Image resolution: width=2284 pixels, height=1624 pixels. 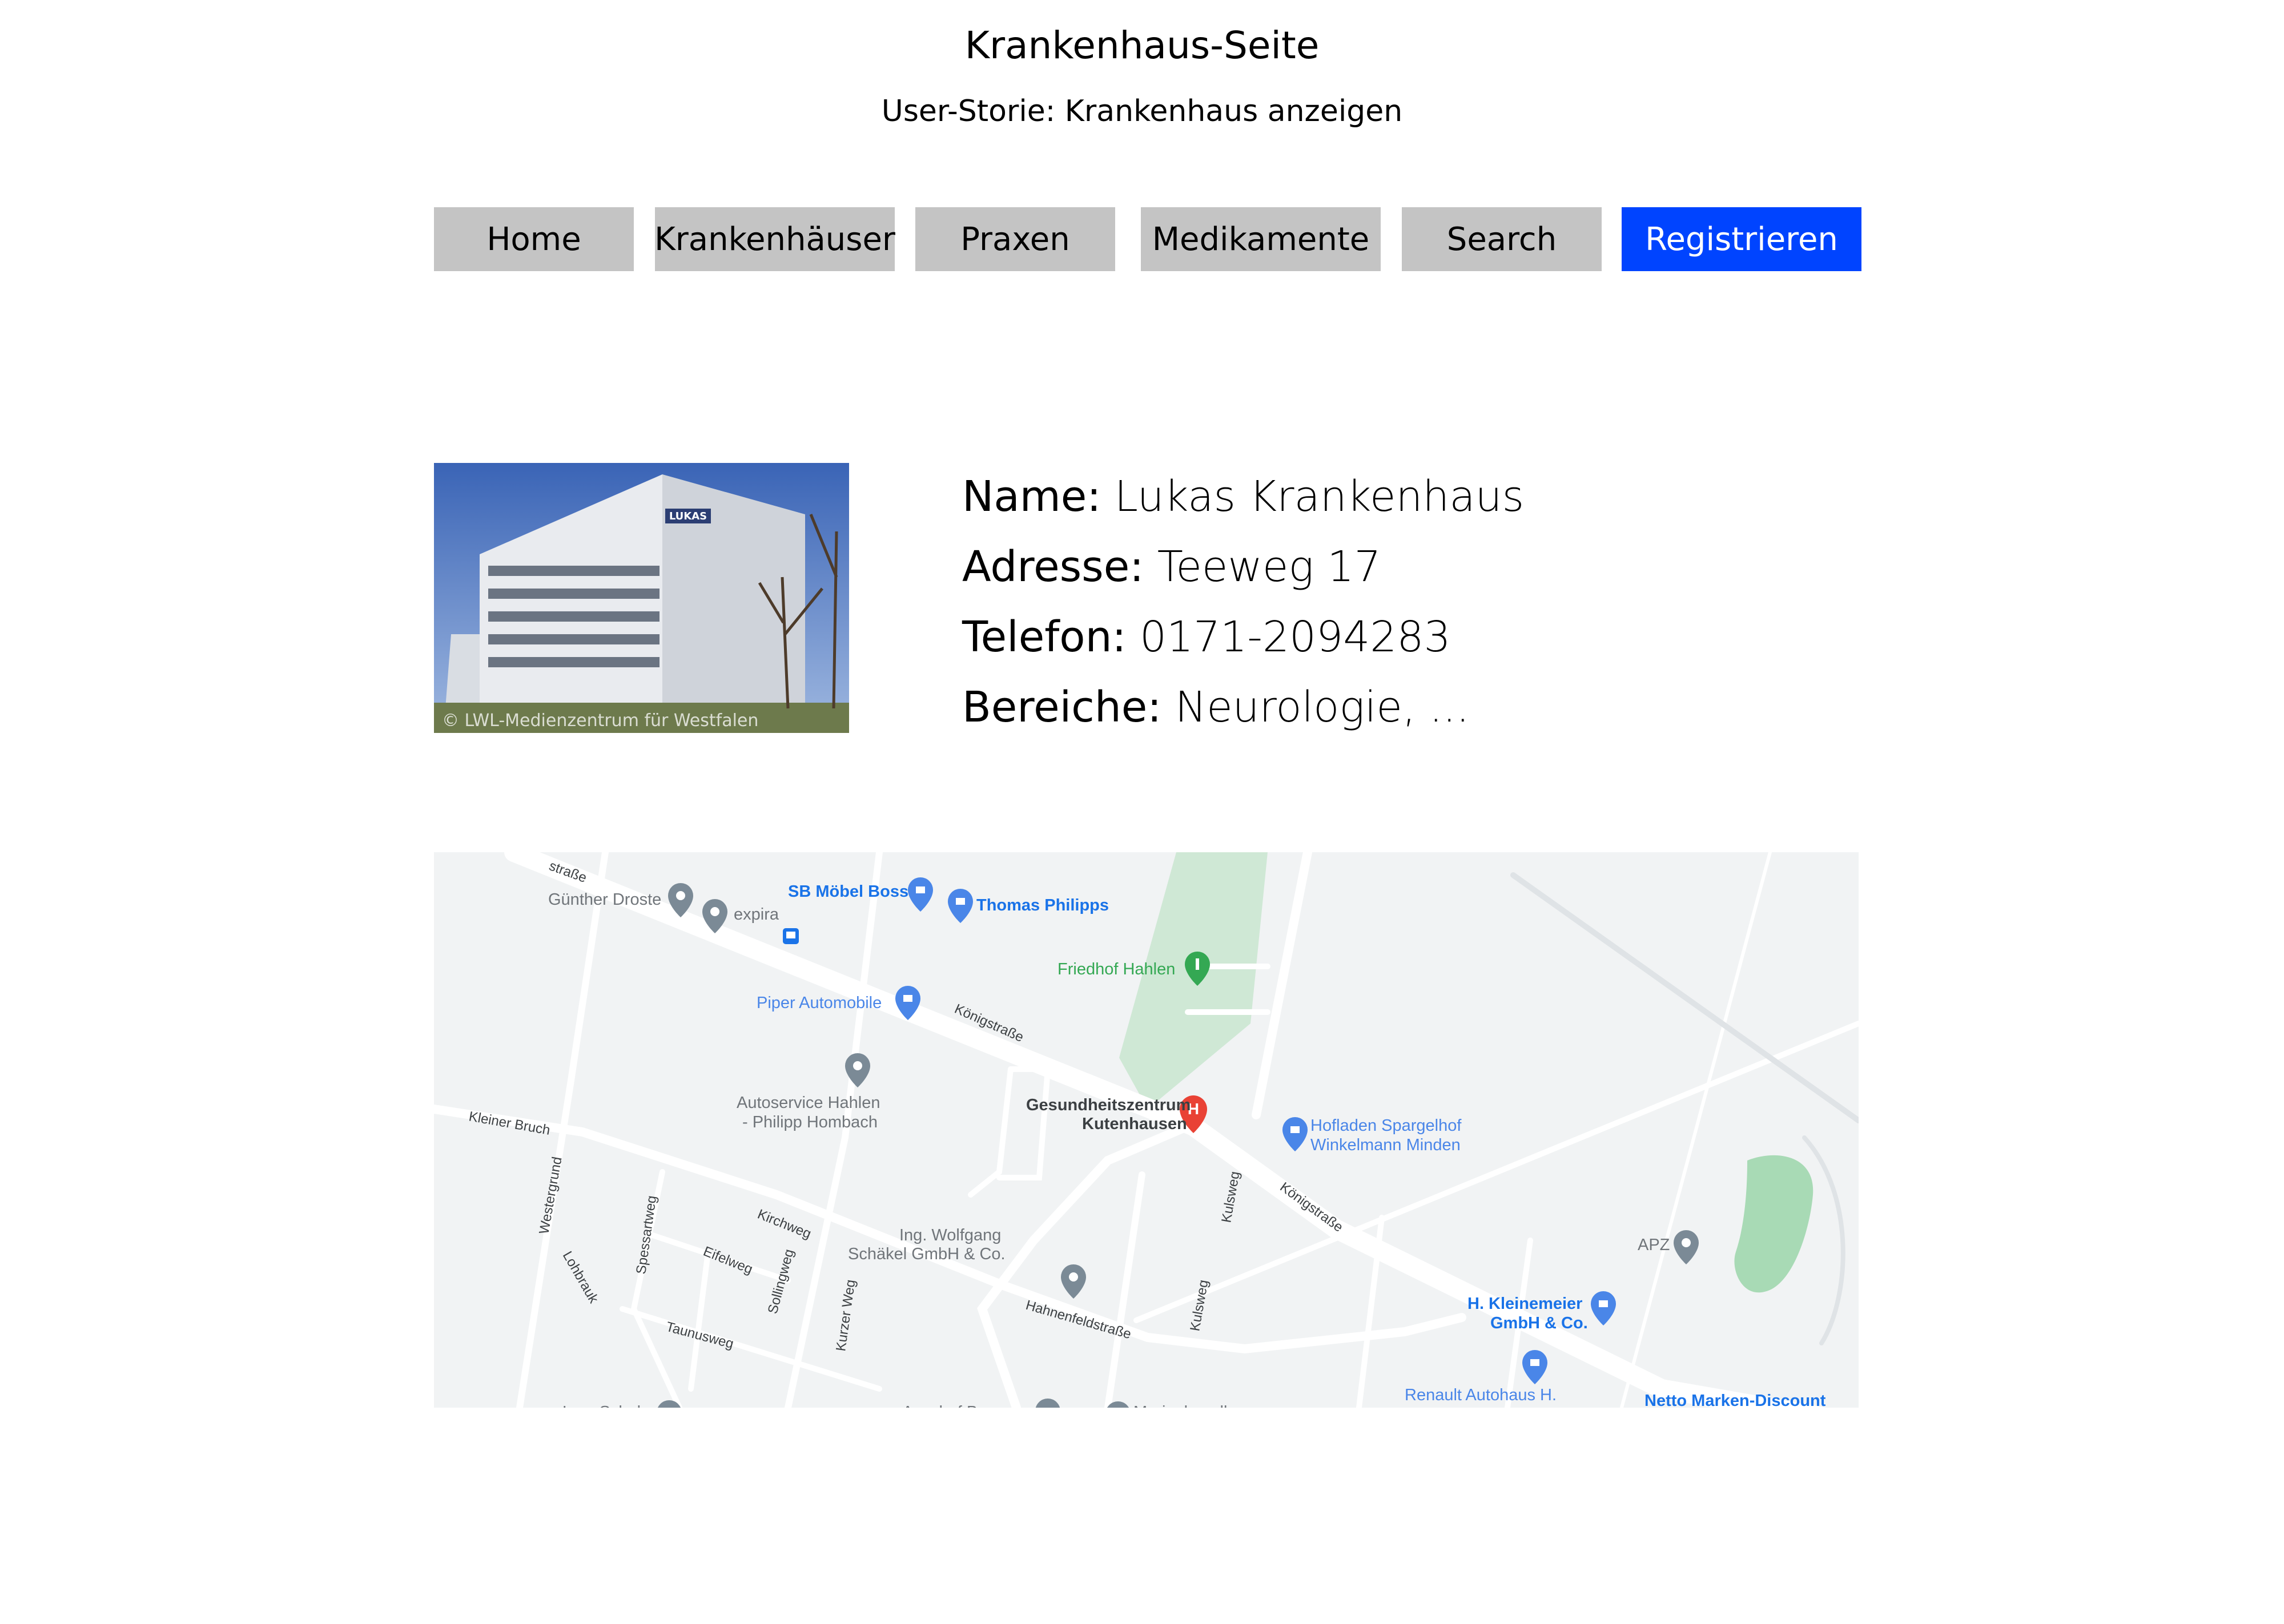 What do you see at coordinates (600, 721) in the screenshot?
I see `photo-watermark: © LWL-Medienzentrum für Westfalen` at bounding box center [600, 721].